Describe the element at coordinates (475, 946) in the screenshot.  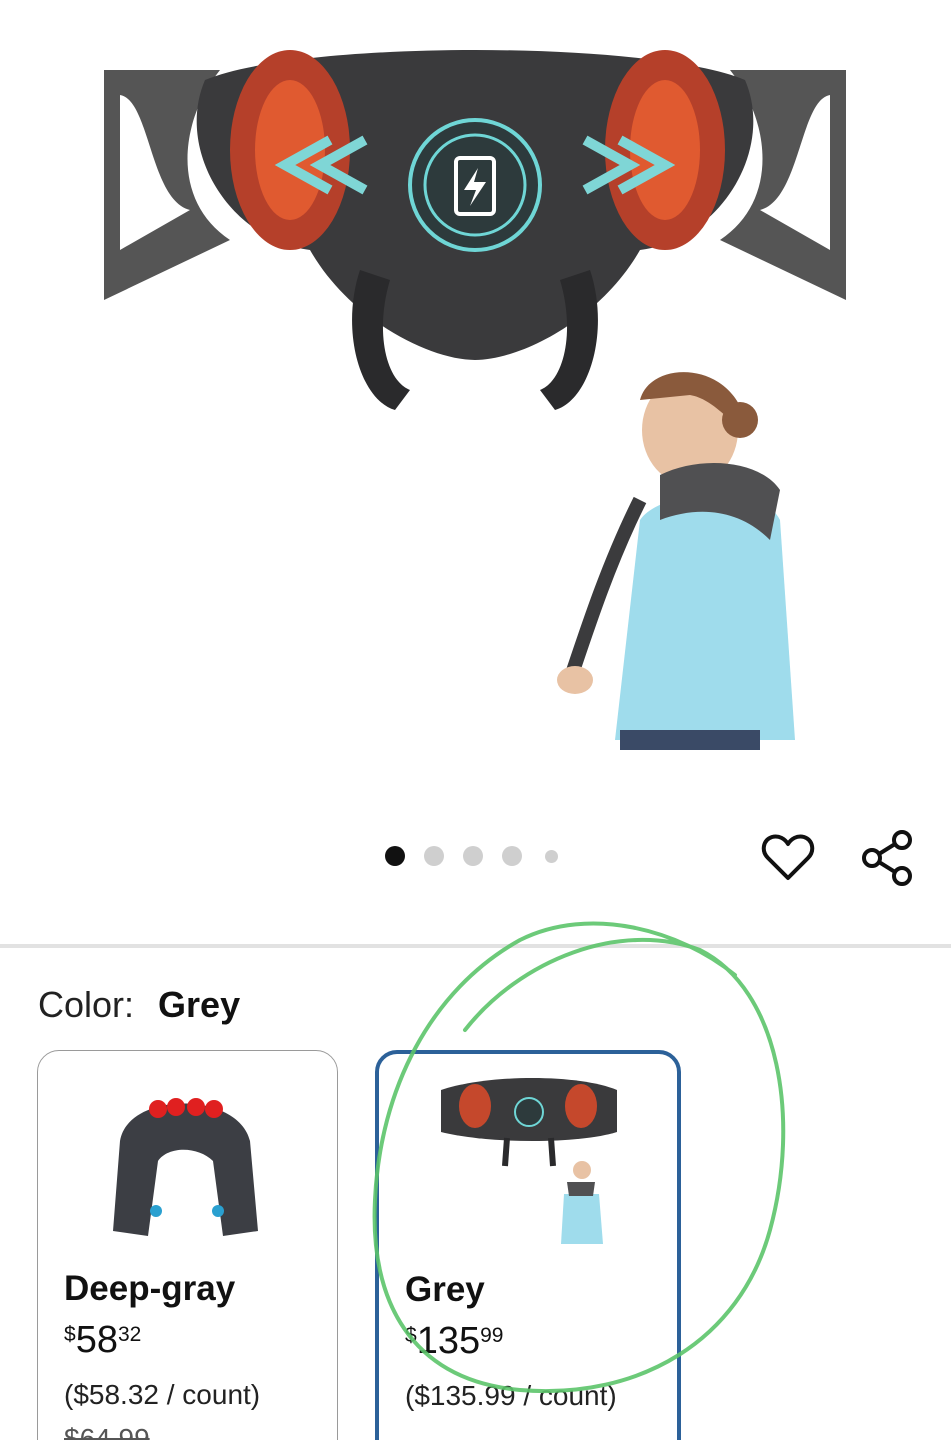
I see `section-divider` at that location.